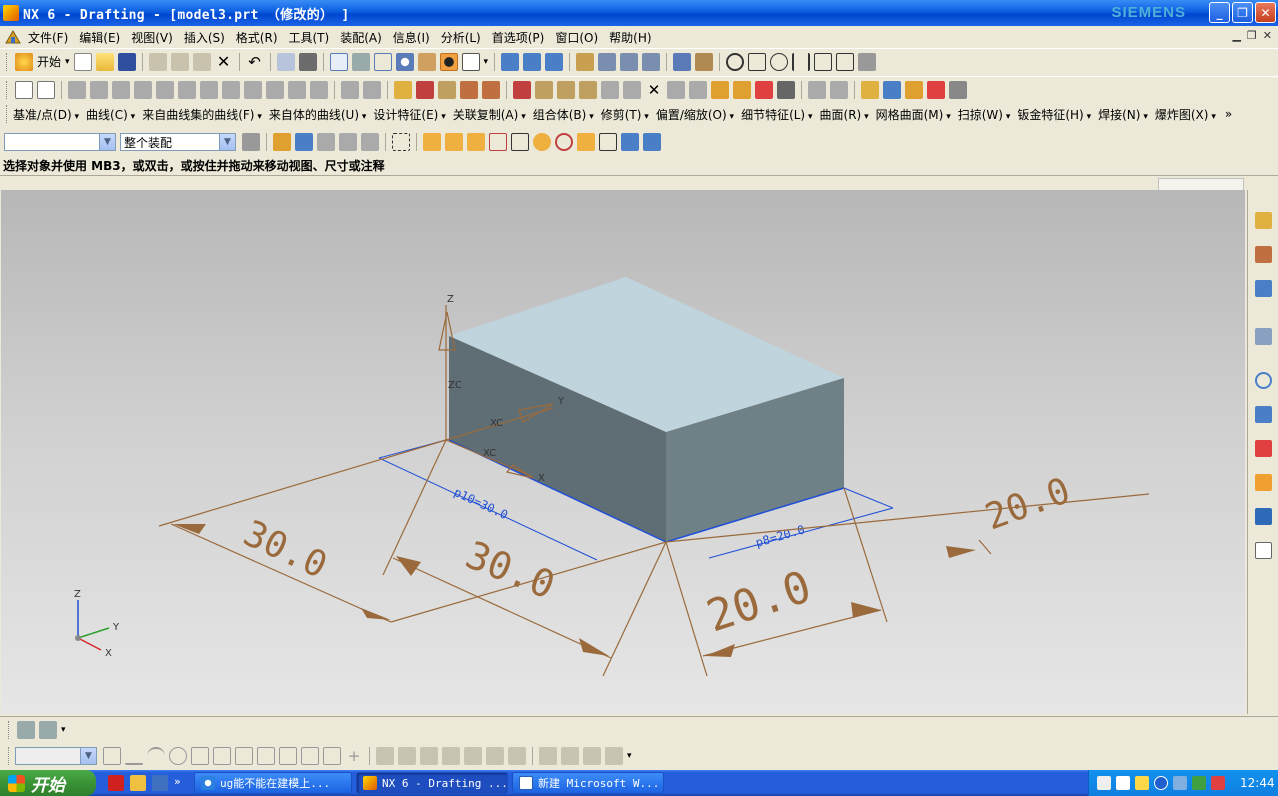  I want to click on cut-icon, so click(157, 61).